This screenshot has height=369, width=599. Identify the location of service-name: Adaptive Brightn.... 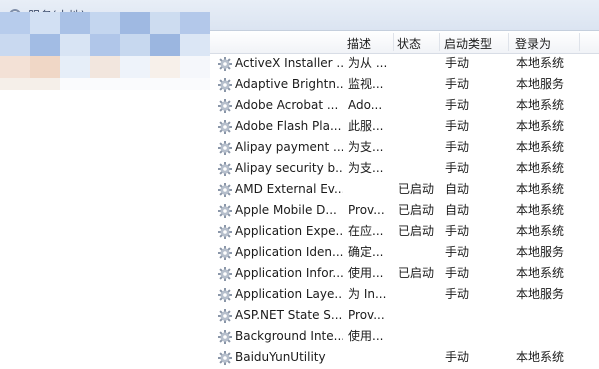
(289, 84).